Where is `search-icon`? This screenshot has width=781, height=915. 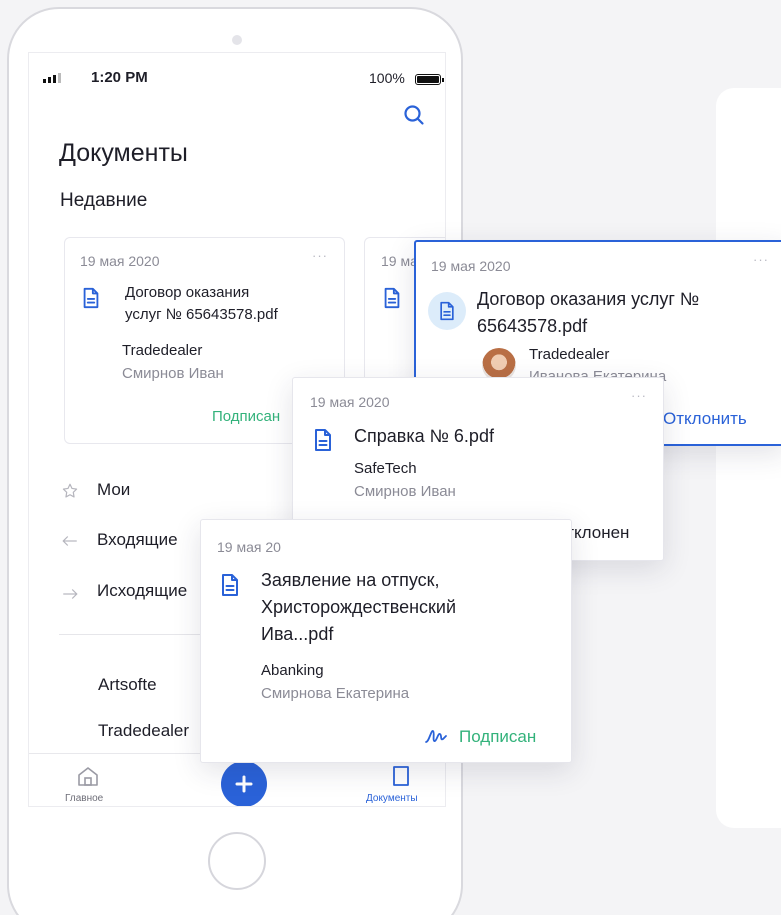 search-icon is located at coordinates (414, 115).